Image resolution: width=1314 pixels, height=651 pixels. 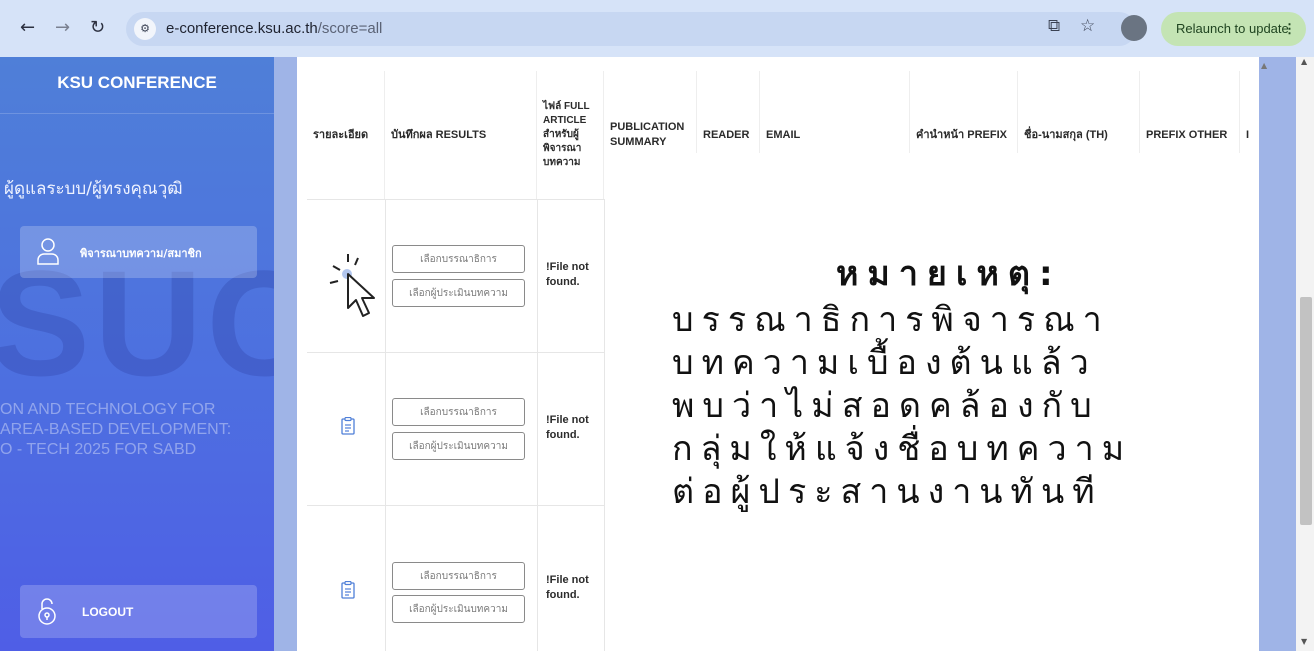 What do you see at coordinates (274, 28) in the screenshot?
I see `url-text: e-conference.ksu.ac.th/score=all` at bounding box center [274, 28].